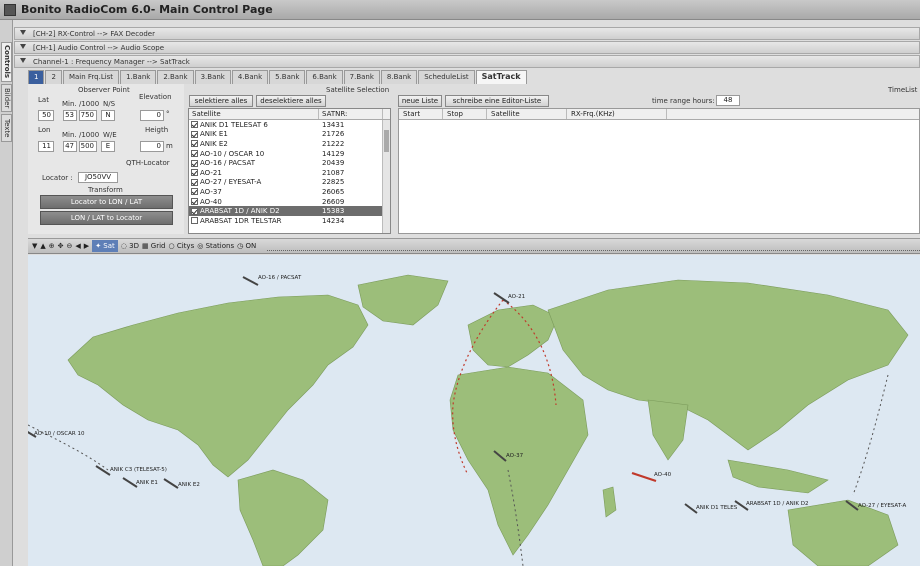 The image size is (920, 566). What do you see at coordinates (467, 47) in the screenshot?
I see `channel-row-2: [CH-1] Audio Control --> Audio Scope` at bounding box center [467, 47].